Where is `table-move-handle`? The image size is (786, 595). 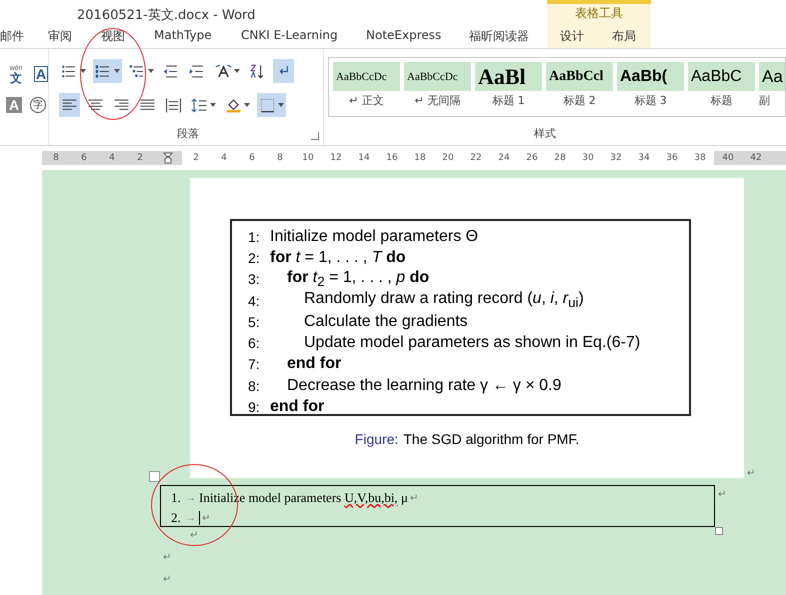
table-move-handle is located at coordinates (154, 476).